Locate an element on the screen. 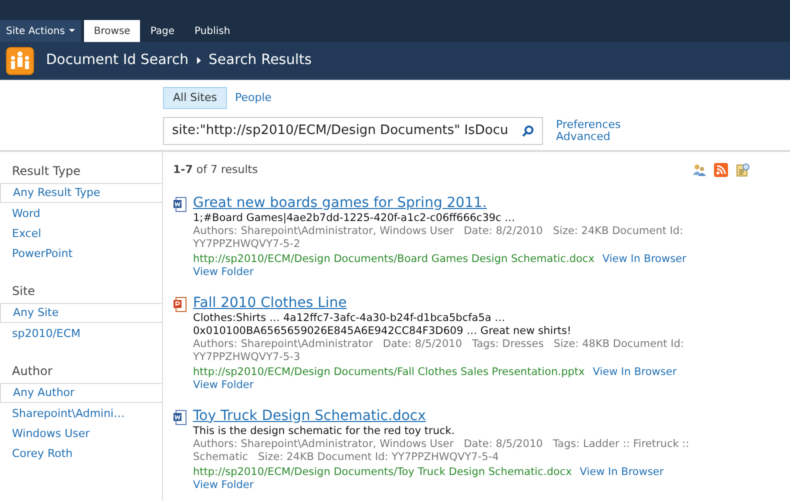 The image size is (790, 501). dropdown-caret-icon is located at coordinates (71, 31).